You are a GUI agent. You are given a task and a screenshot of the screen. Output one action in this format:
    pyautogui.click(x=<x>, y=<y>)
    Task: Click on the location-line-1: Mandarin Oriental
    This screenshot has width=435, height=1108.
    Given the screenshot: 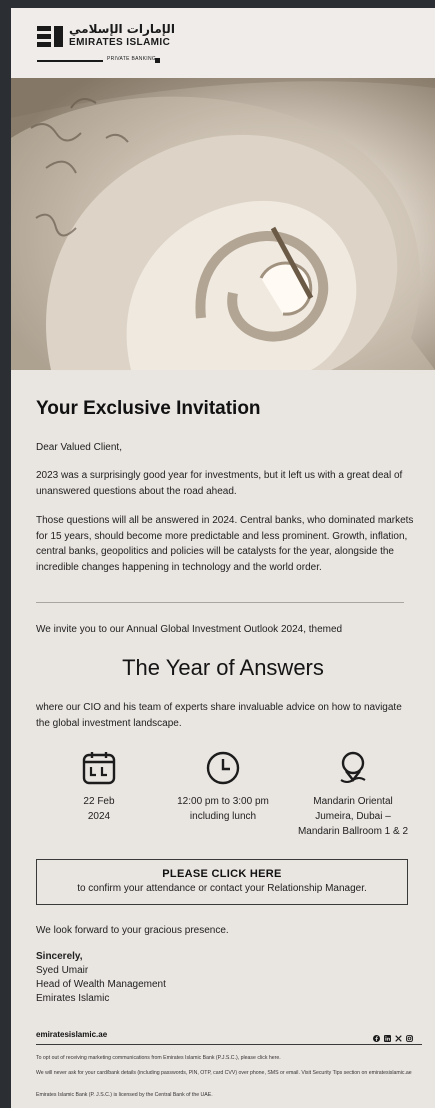 What is the action you would take?
    pyautogui.click(x=353, y=801)
    